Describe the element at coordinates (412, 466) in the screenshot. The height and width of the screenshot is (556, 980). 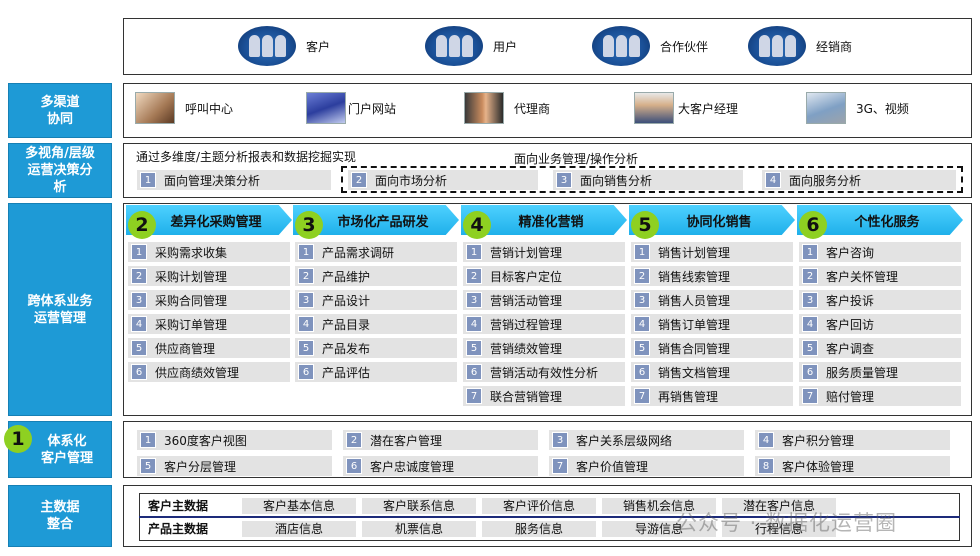
I see `crm-item-label: 客户忠诚度管理` at that location.